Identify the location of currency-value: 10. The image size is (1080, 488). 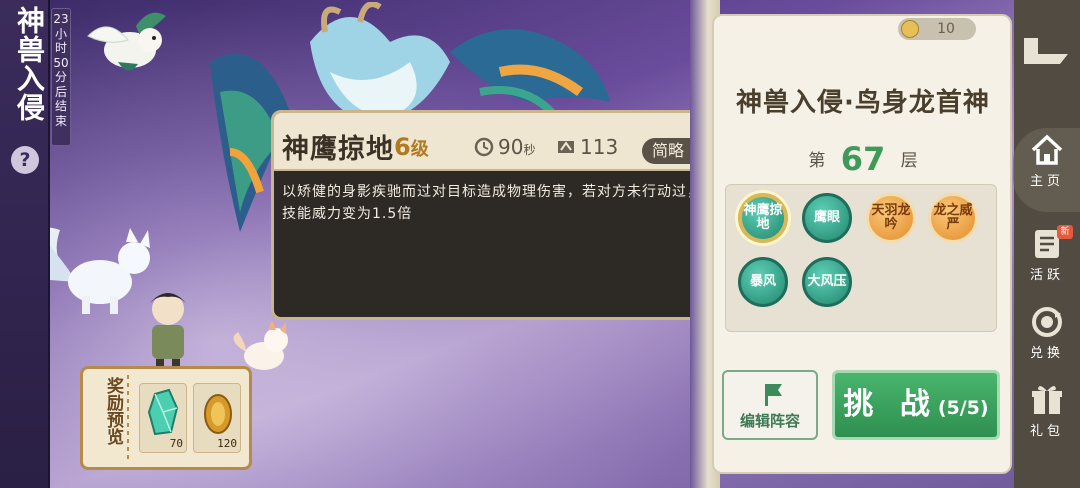
(946, 29).